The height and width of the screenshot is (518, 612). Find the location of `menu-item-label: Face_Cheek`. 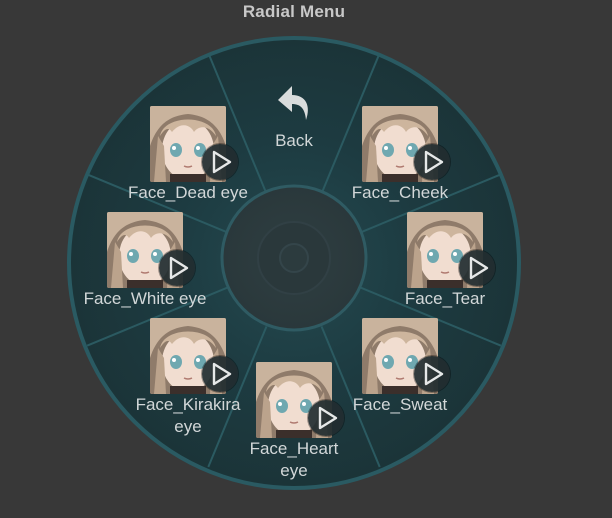

menu-item-label: Face_Cheek is located at coordinates (400, 192).